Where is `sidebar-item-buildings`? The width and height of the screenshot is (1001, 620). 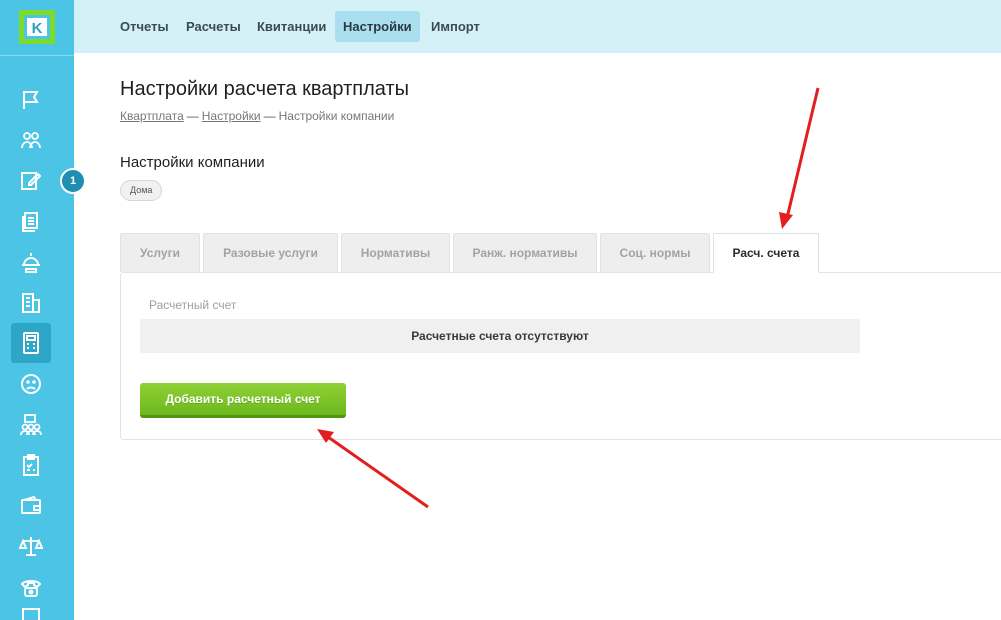 sidebar-item-buildings is located at coordinates (31, 303).